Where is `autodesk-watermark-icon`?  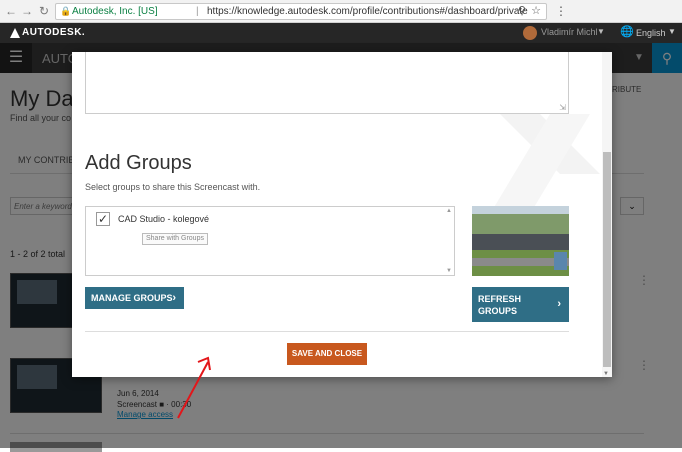
autodesk-watermark-icon is located at coordinates (545, 164).